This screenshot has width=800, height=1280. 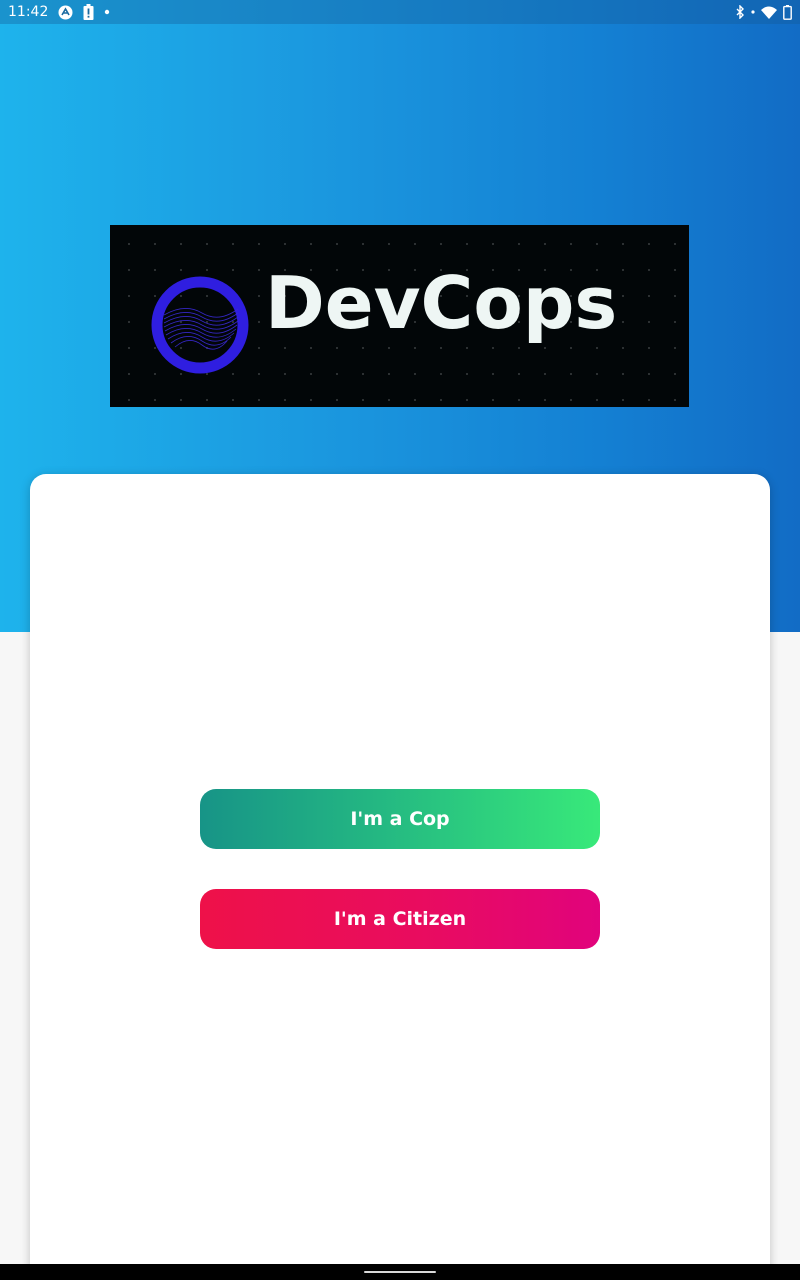 I want to click on im-a-cop-button: I'm a Cop, so click(x=400, y=819).